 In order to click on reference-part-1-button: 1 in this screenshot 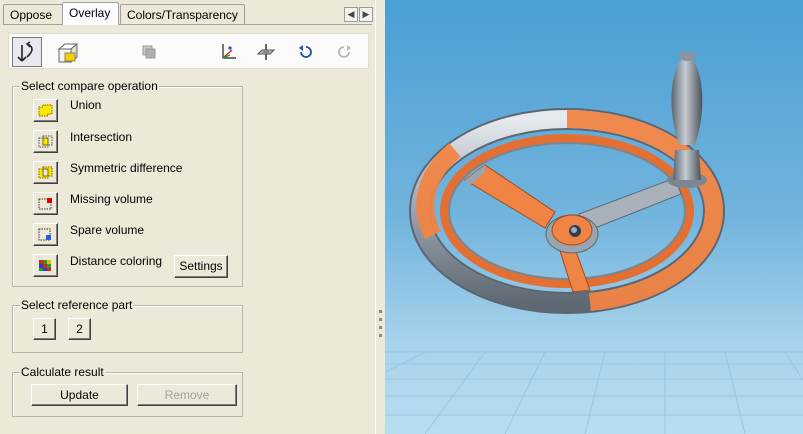, I will do `click(44, 329)`.